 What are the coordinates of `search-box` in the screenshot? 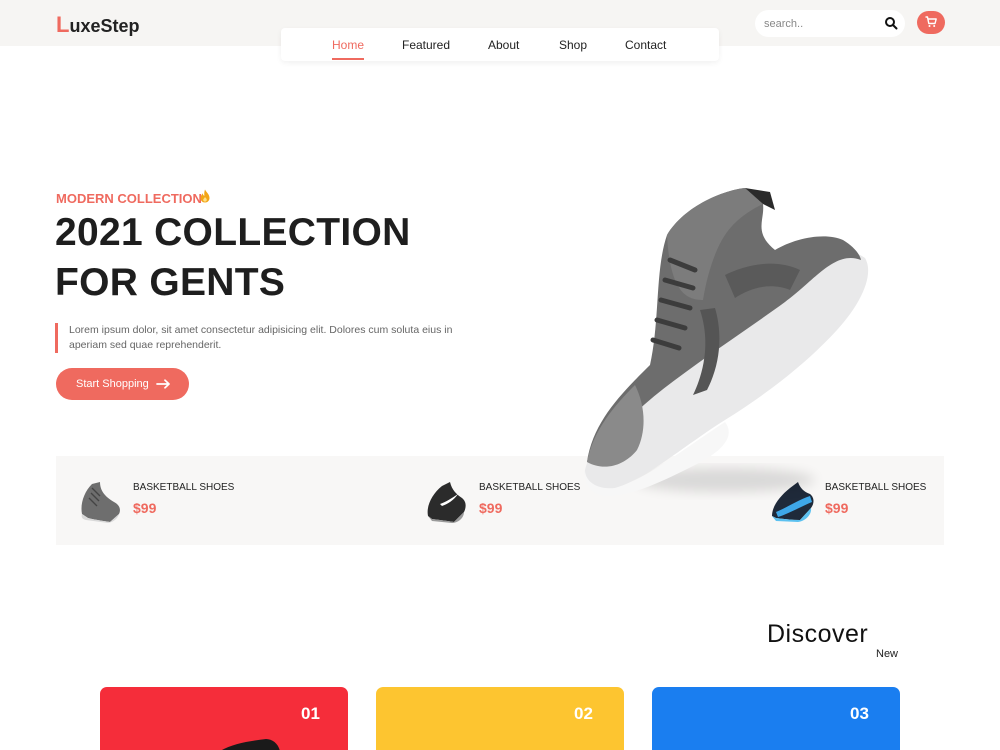 It's located at (830, 23).